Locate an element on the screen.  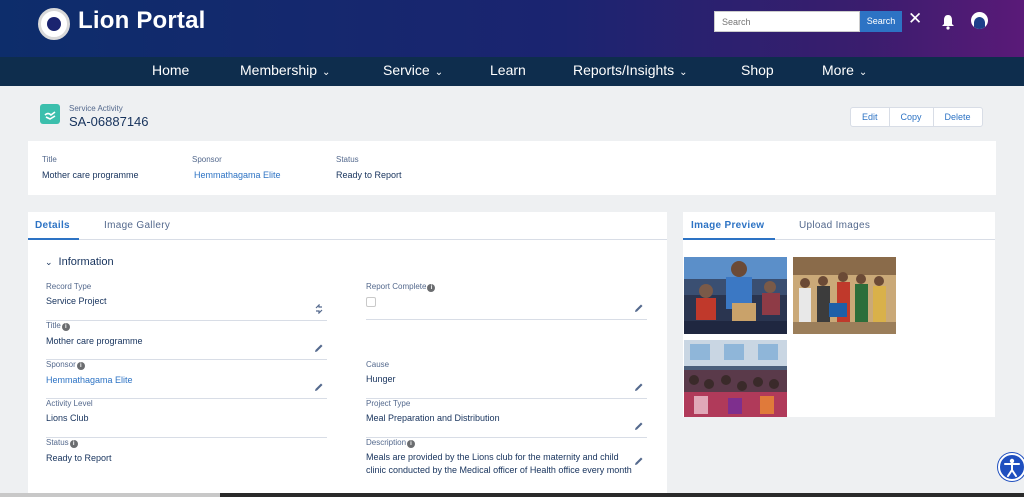
tab-image-preview: Image Preview is located at coordinates (727, 225).